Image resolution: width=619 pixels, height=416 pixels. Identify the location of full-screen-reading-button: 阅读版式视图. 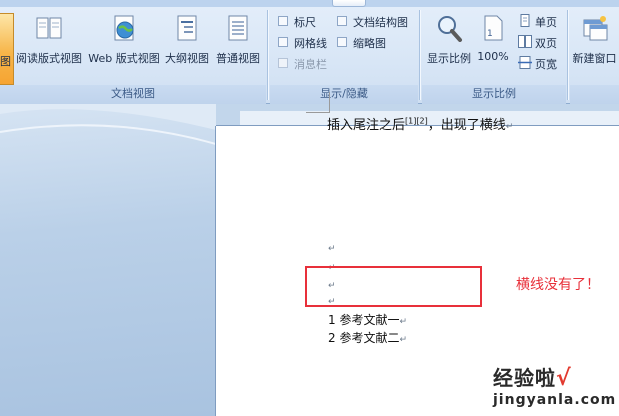
(49, 43).